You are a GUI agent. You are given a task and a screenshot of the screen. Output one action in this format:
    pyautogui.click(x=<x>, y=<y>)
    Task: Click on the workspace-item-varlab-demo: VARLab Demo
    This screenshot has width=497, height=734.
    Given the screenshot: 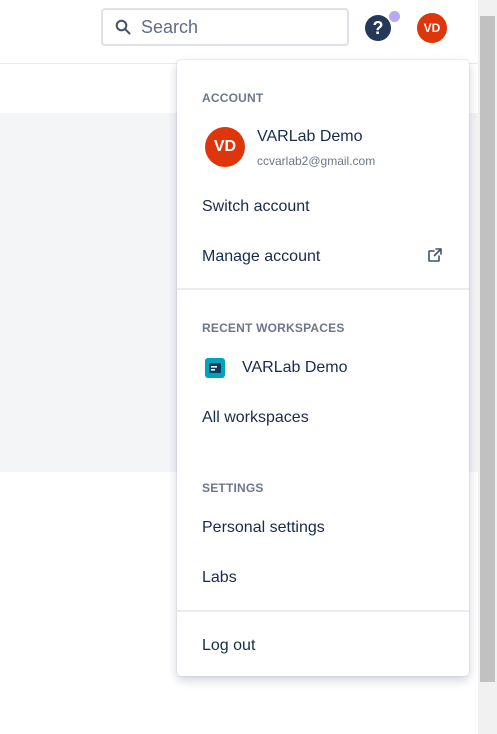 What is the action you would take?
    pyautogui.click(x=295, y=368)
    